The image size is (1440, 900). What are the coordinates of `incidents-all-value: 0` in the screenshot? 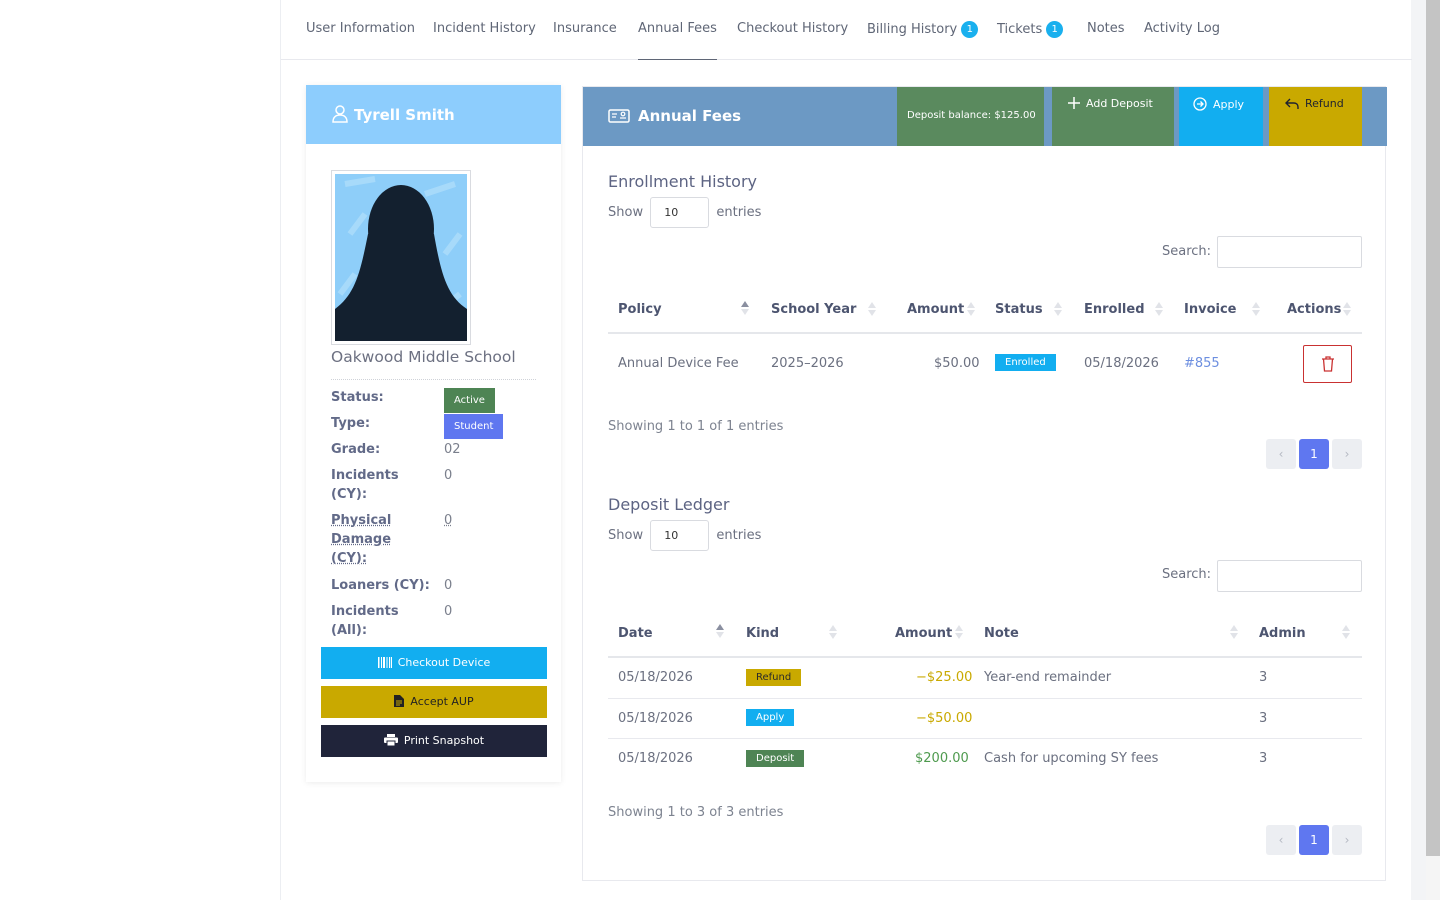 It's located at (448, 611).